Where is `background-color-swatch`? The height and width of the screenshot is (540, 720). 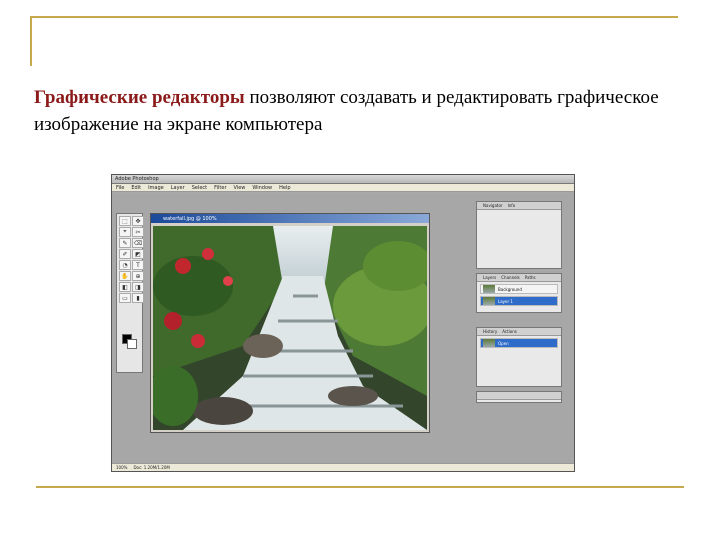
background-color-swatch is located at coordinates (132, 344).